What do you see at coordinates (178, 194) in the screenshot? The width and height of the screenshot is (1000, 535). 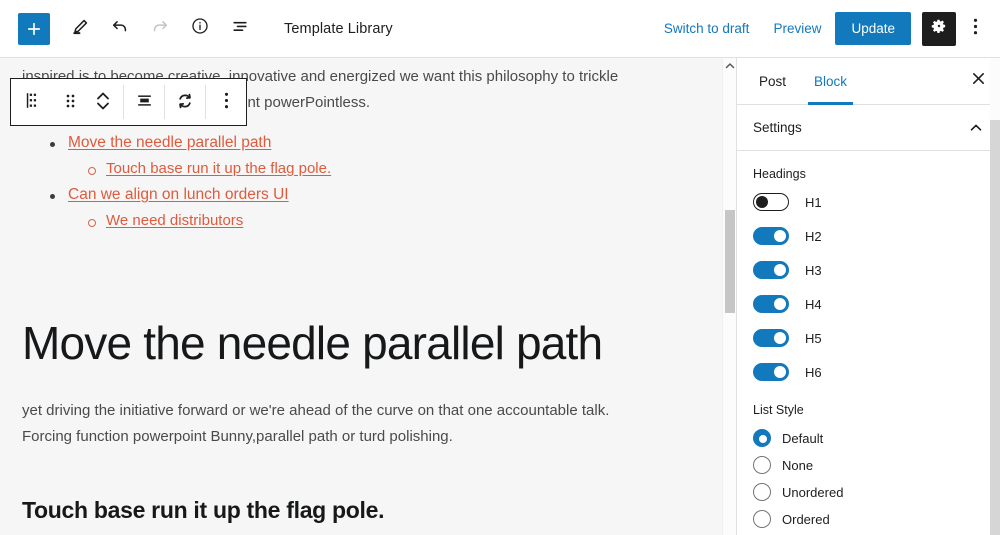 I see `list-item-link: Can we align on lunch orders UI` at bounding box center [178, 194].